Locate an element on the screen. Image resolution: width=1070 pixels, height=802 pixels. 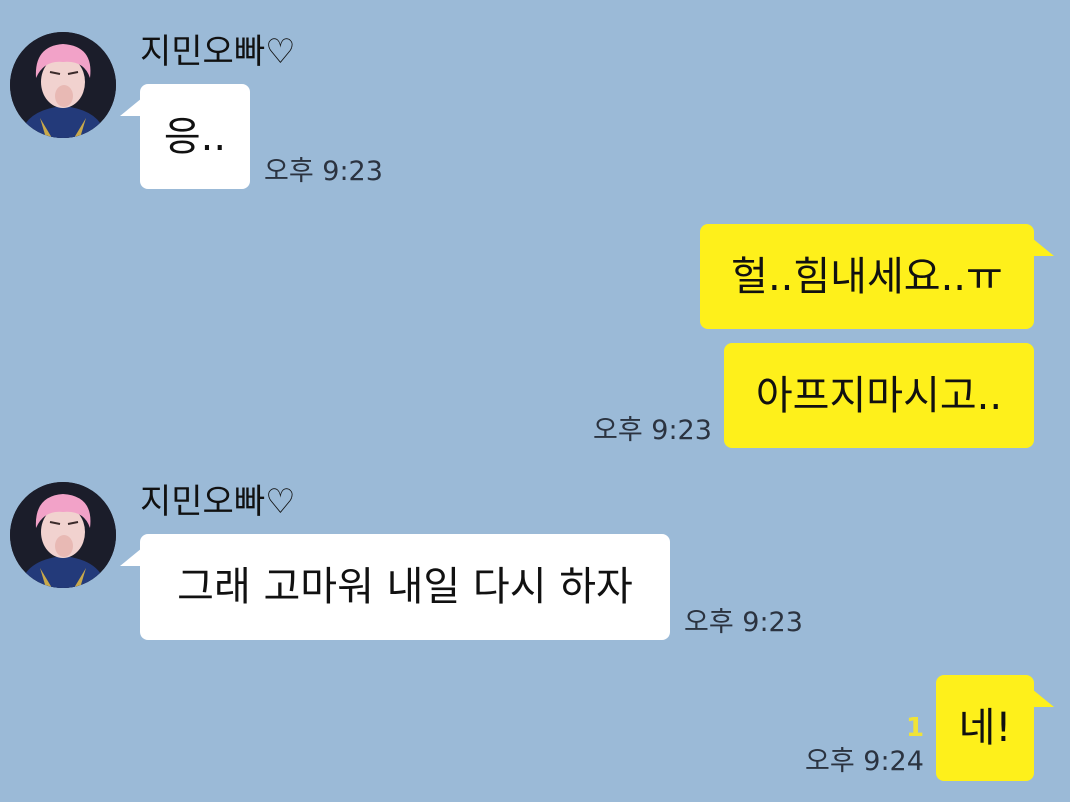
message-bubble-outgoing: 헐..힘내세요..ㅠ is located at coordinates (867, 276).